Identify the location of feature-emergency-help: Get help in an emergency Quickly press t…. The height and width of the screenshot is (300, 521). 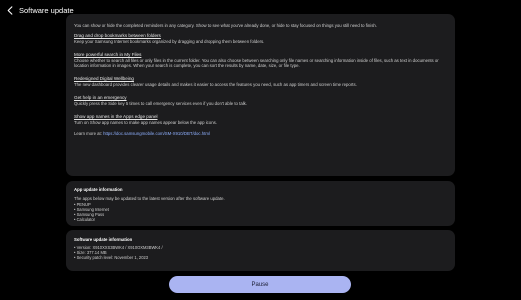
(261, 100).